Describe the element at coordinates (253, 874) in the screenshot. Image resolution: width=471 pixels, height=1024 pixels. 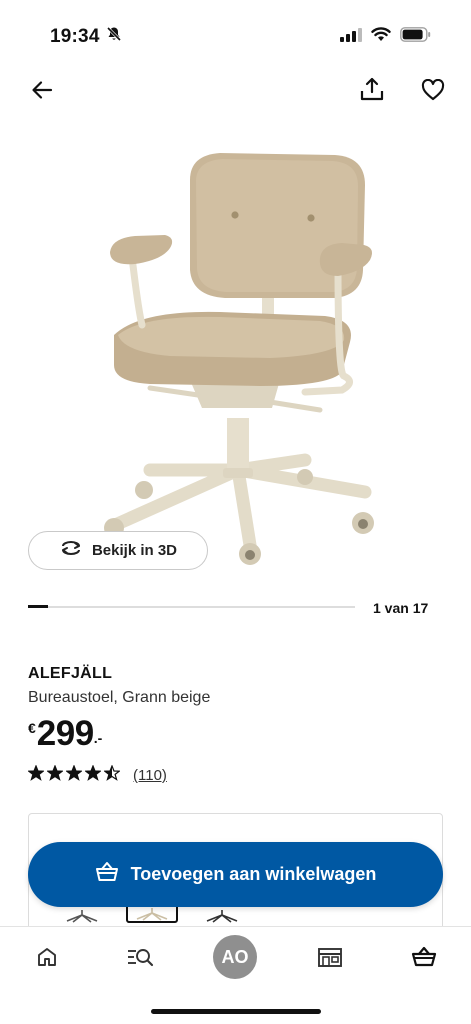
I see `add-to-cart-label: Toevoegen aan winkelwagen` at that location.